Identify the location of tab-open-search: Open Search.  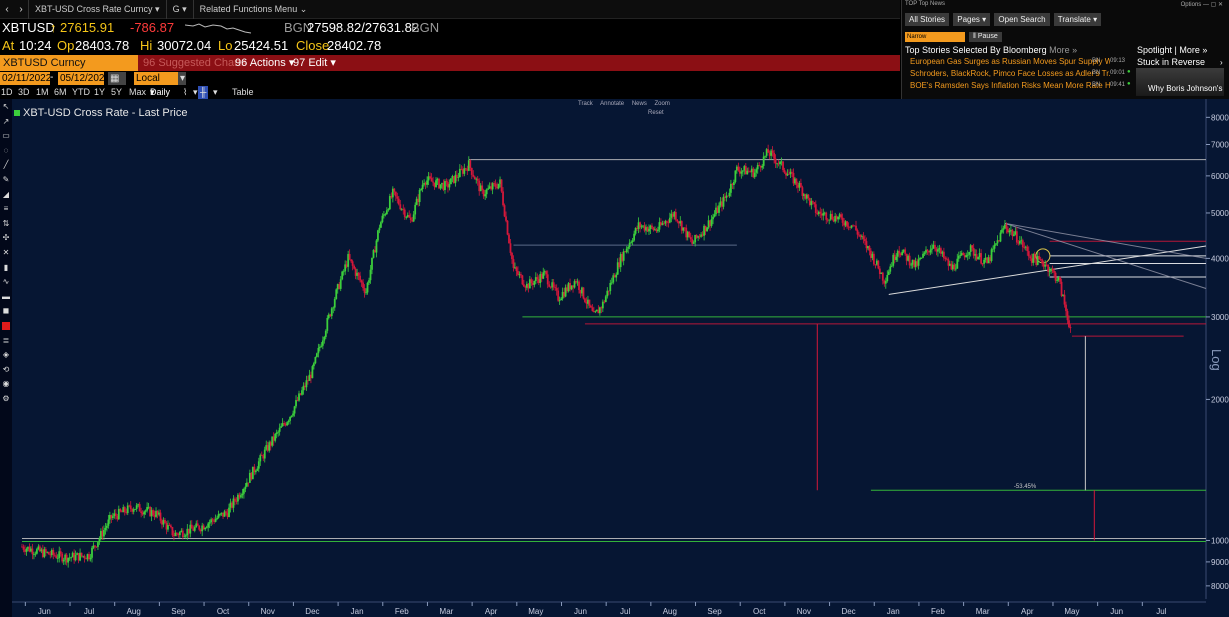
(1022, 19).